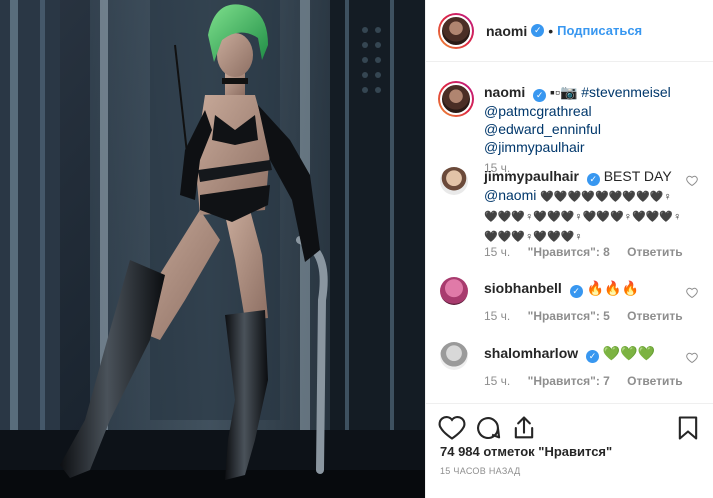 This screenshot has height=498, width=713. I want to click on comment-username: siobhanbell, so click(523, 288).